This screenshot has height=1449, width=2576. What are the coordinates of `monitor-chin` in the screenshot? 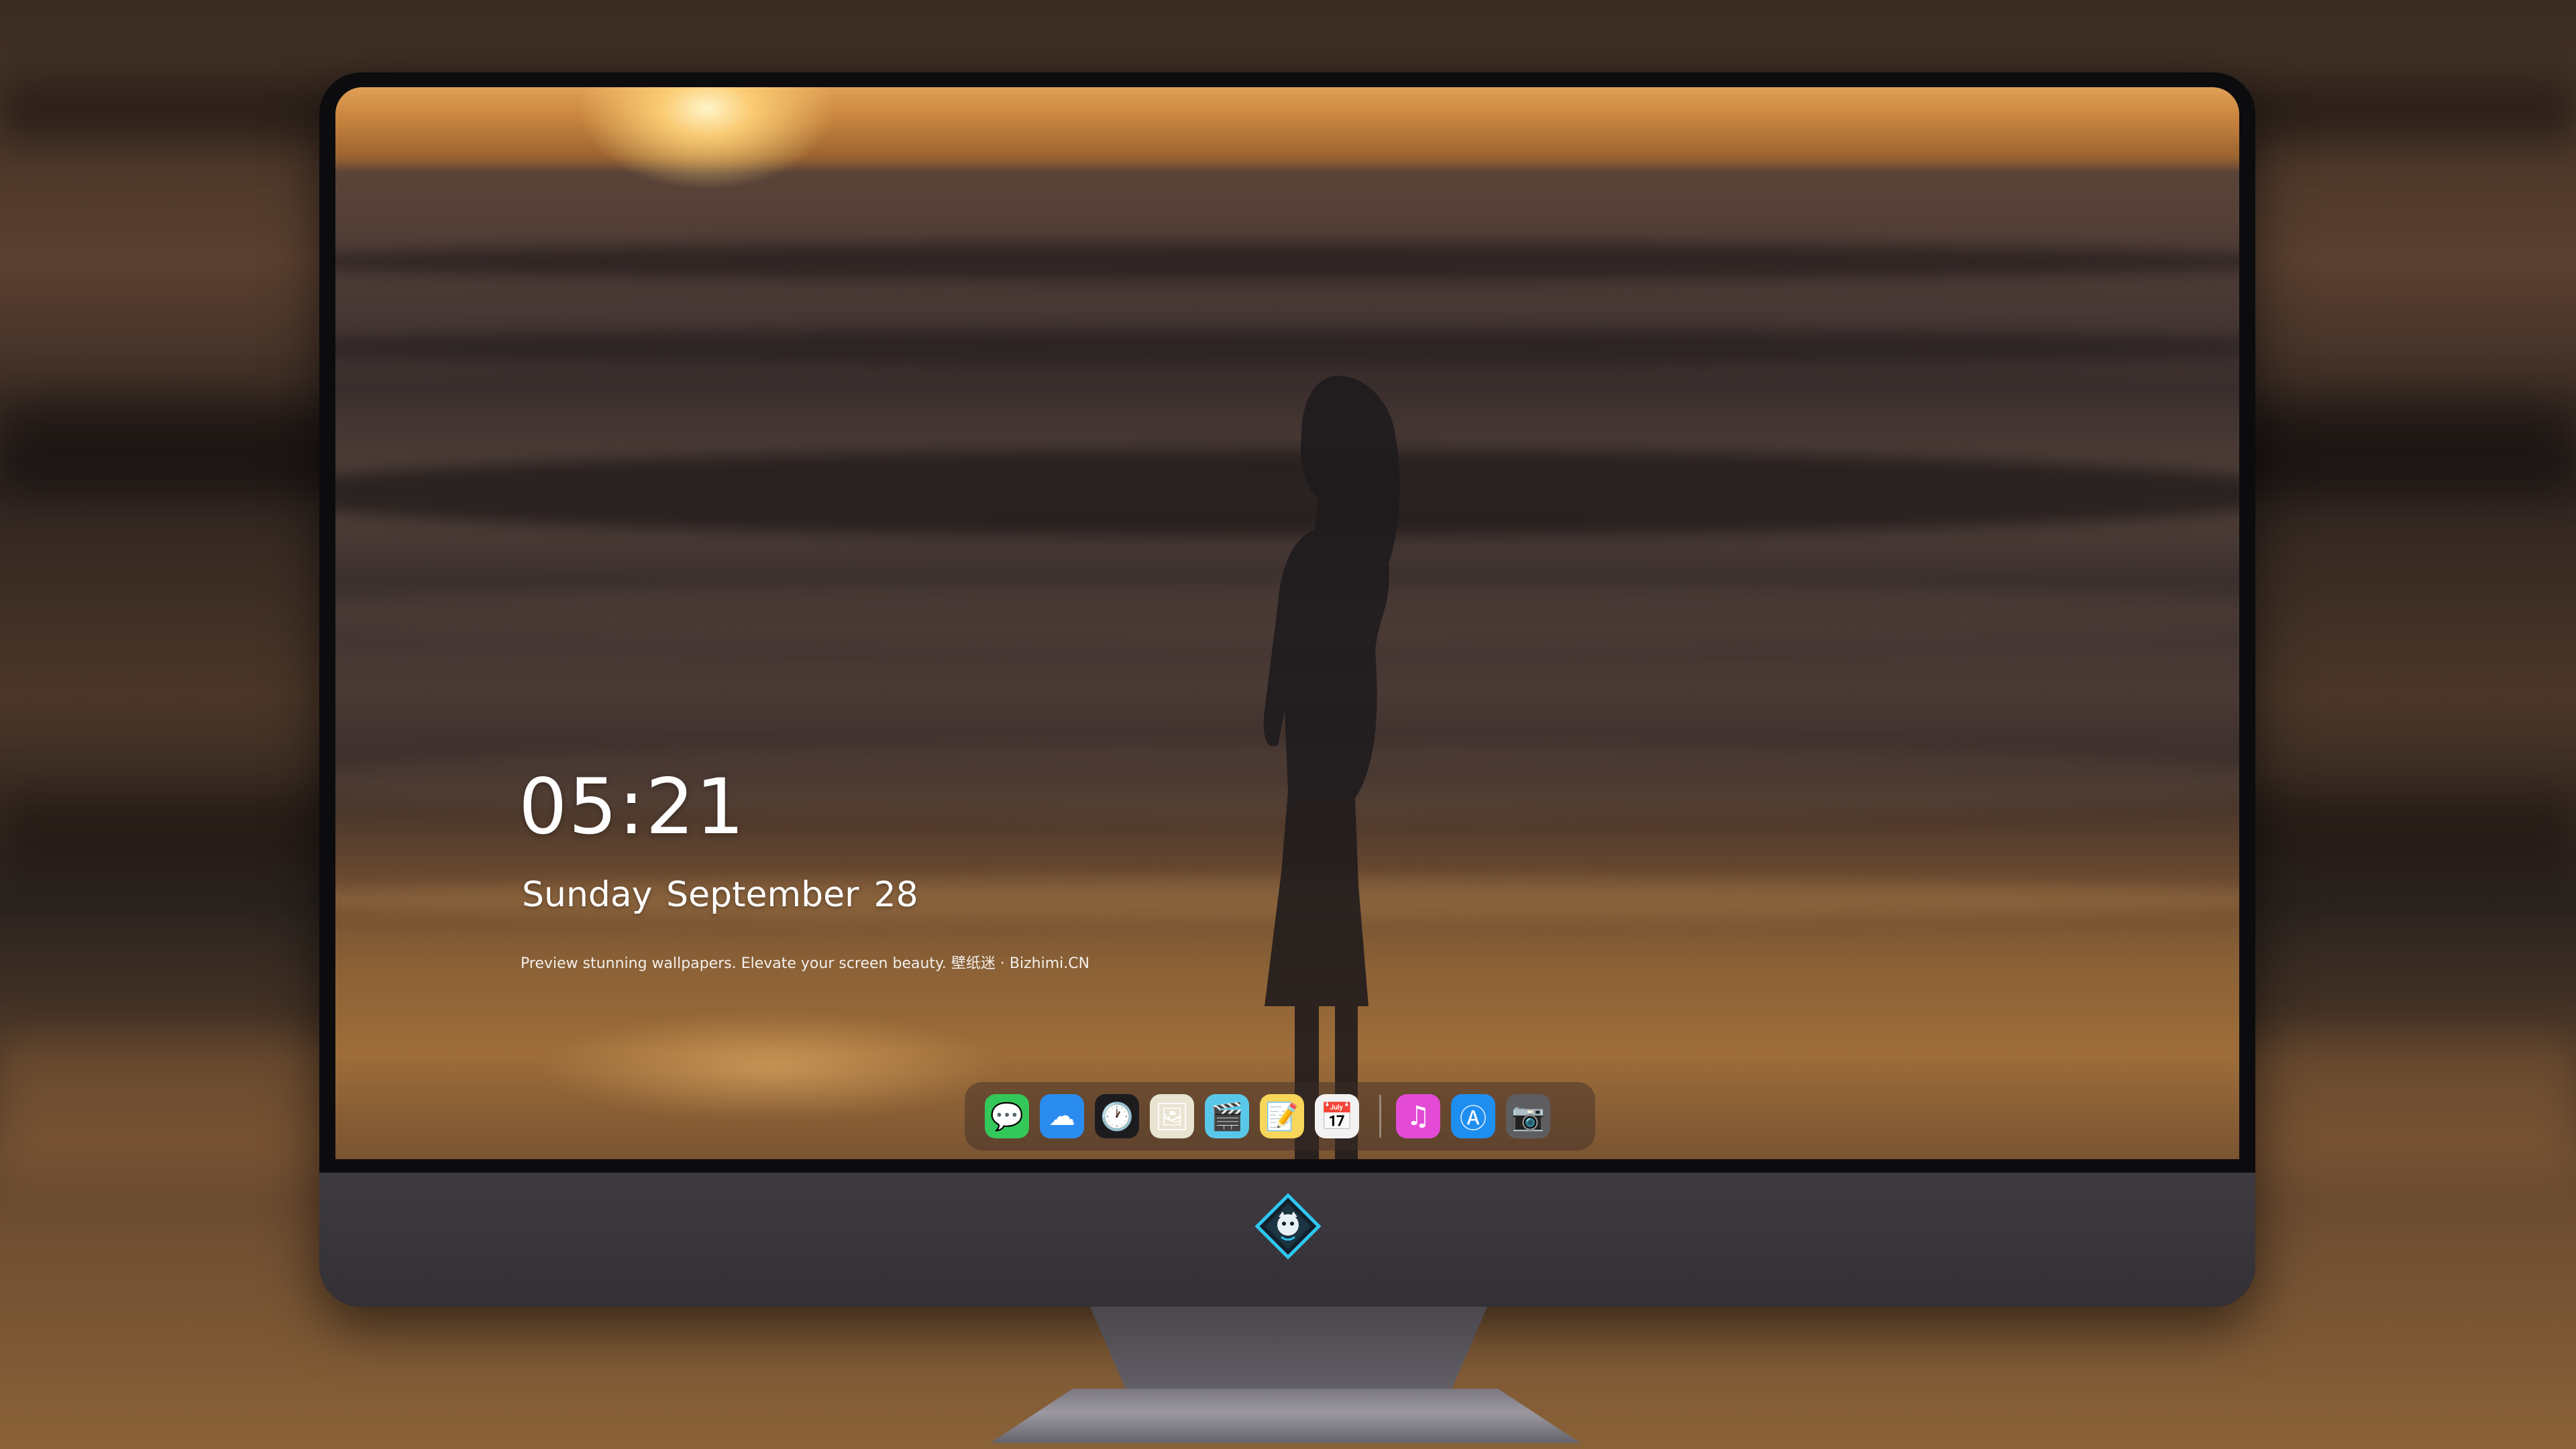 It's located at (1287, 1240).